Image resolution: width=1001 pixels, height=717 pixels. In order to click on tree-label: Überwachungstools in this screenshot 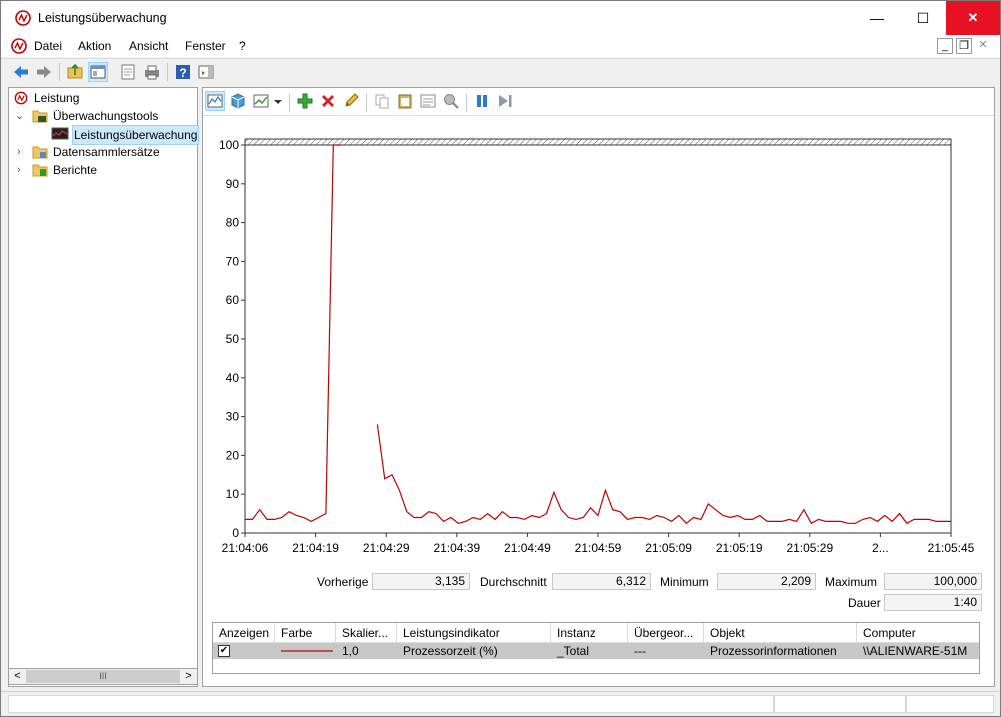, I will do `click(106, 116)`.